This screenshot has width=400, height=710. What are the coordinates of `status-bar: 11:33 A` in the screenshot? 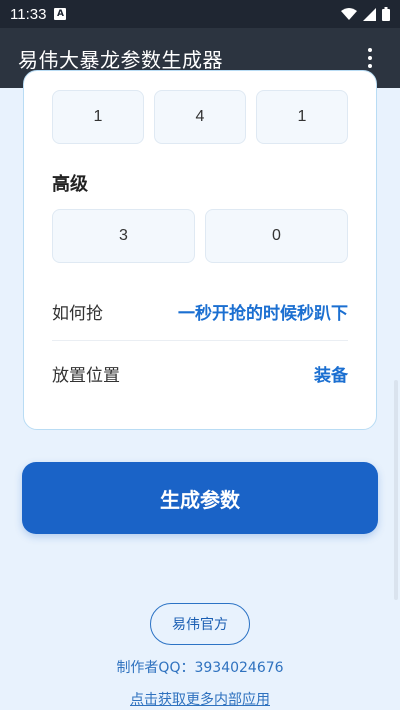 It's located at (200, 14).